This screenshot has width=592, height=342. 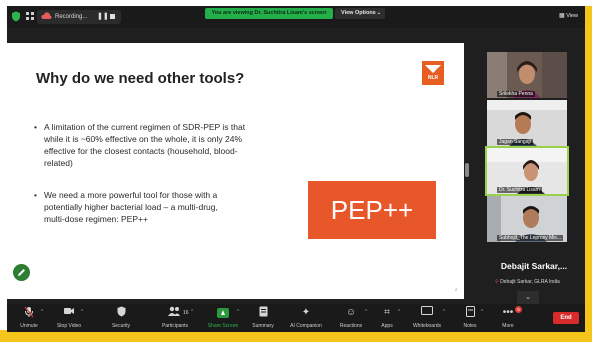 I want to click on view-button-label: View, so click(x=572, y=16).